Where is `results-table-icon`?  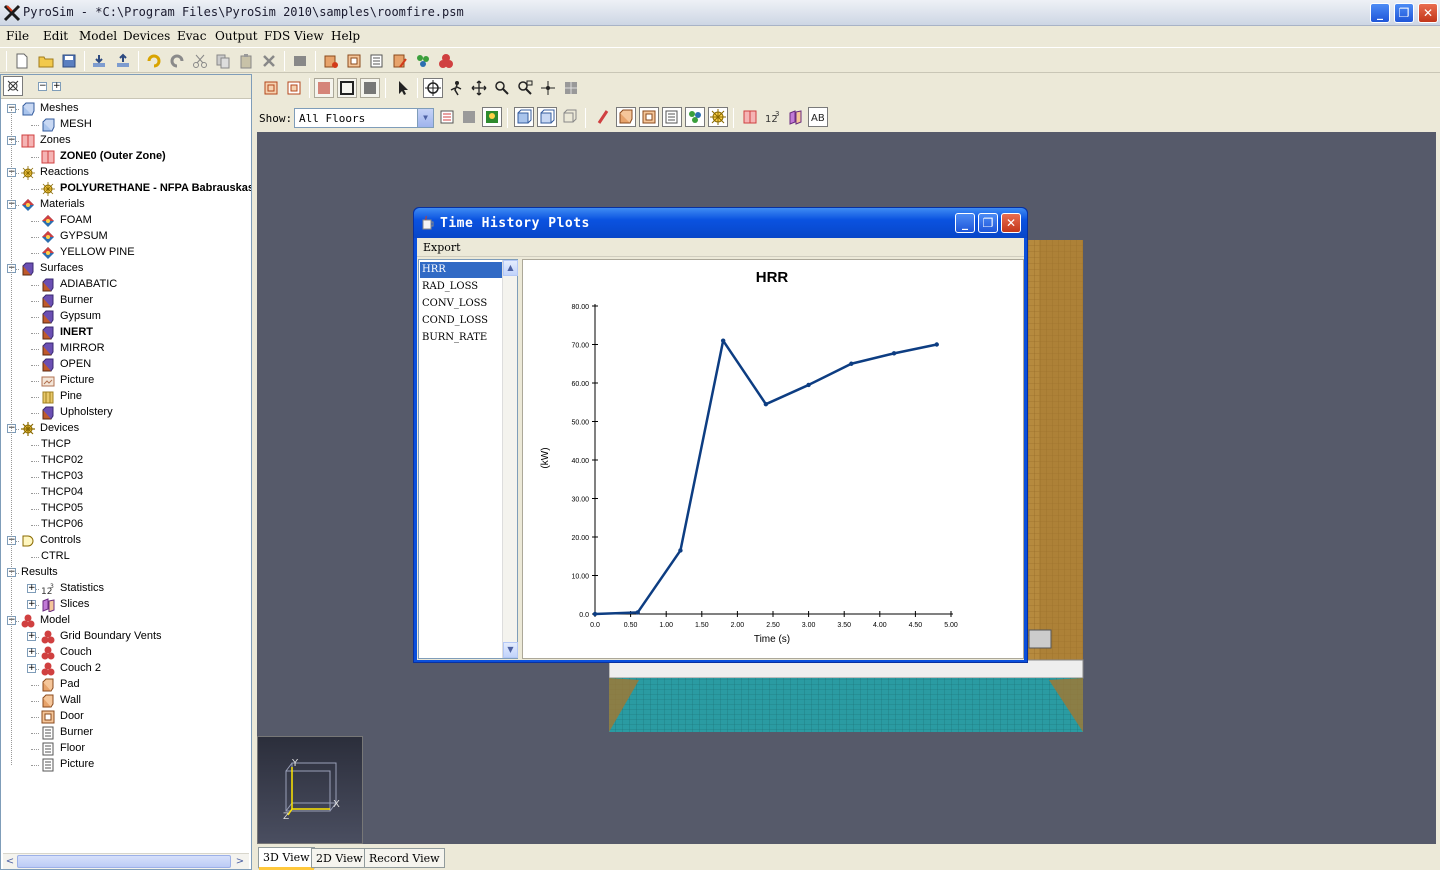 results-table-icon is located at coordinates (377, 61).